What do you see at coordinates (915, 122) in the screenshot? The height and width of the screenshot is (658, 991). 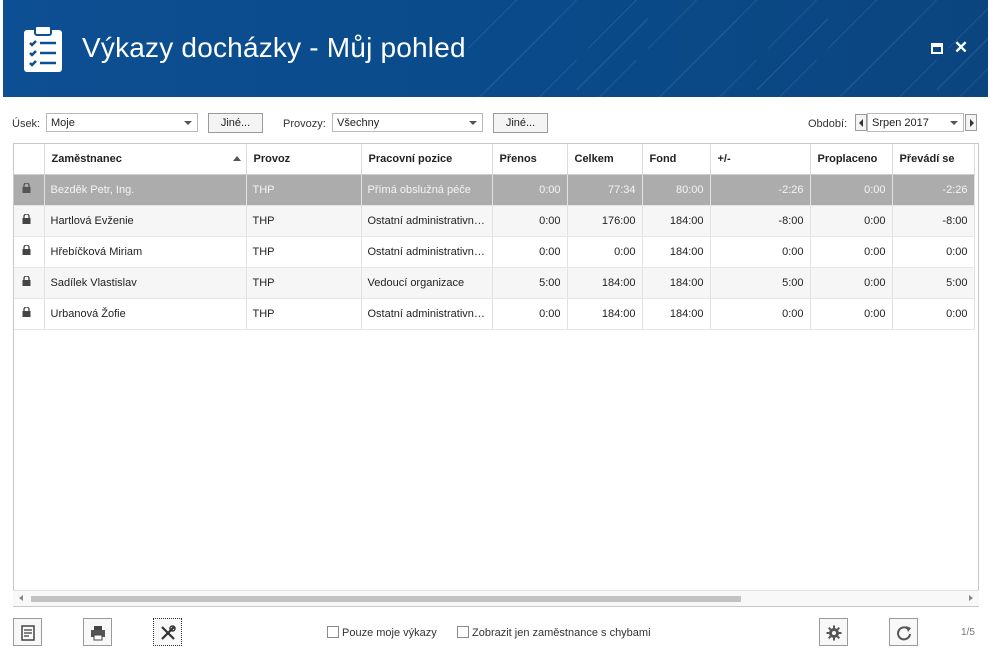 I see `obdobi-select: Srpen 2017` at bounding box center [915, 122].